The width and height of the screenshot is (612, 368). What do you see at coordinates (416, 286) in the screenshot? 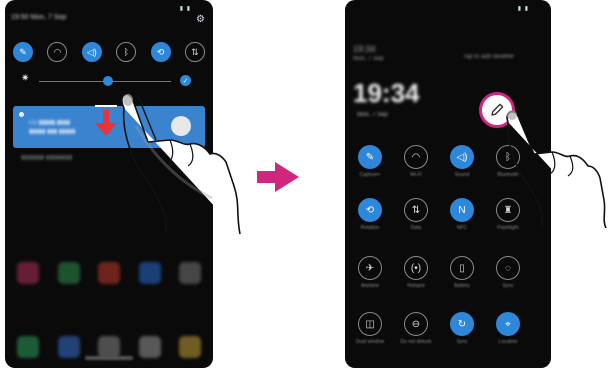
I see `tile-label: Hotspot` at bounding box center [416, 286].